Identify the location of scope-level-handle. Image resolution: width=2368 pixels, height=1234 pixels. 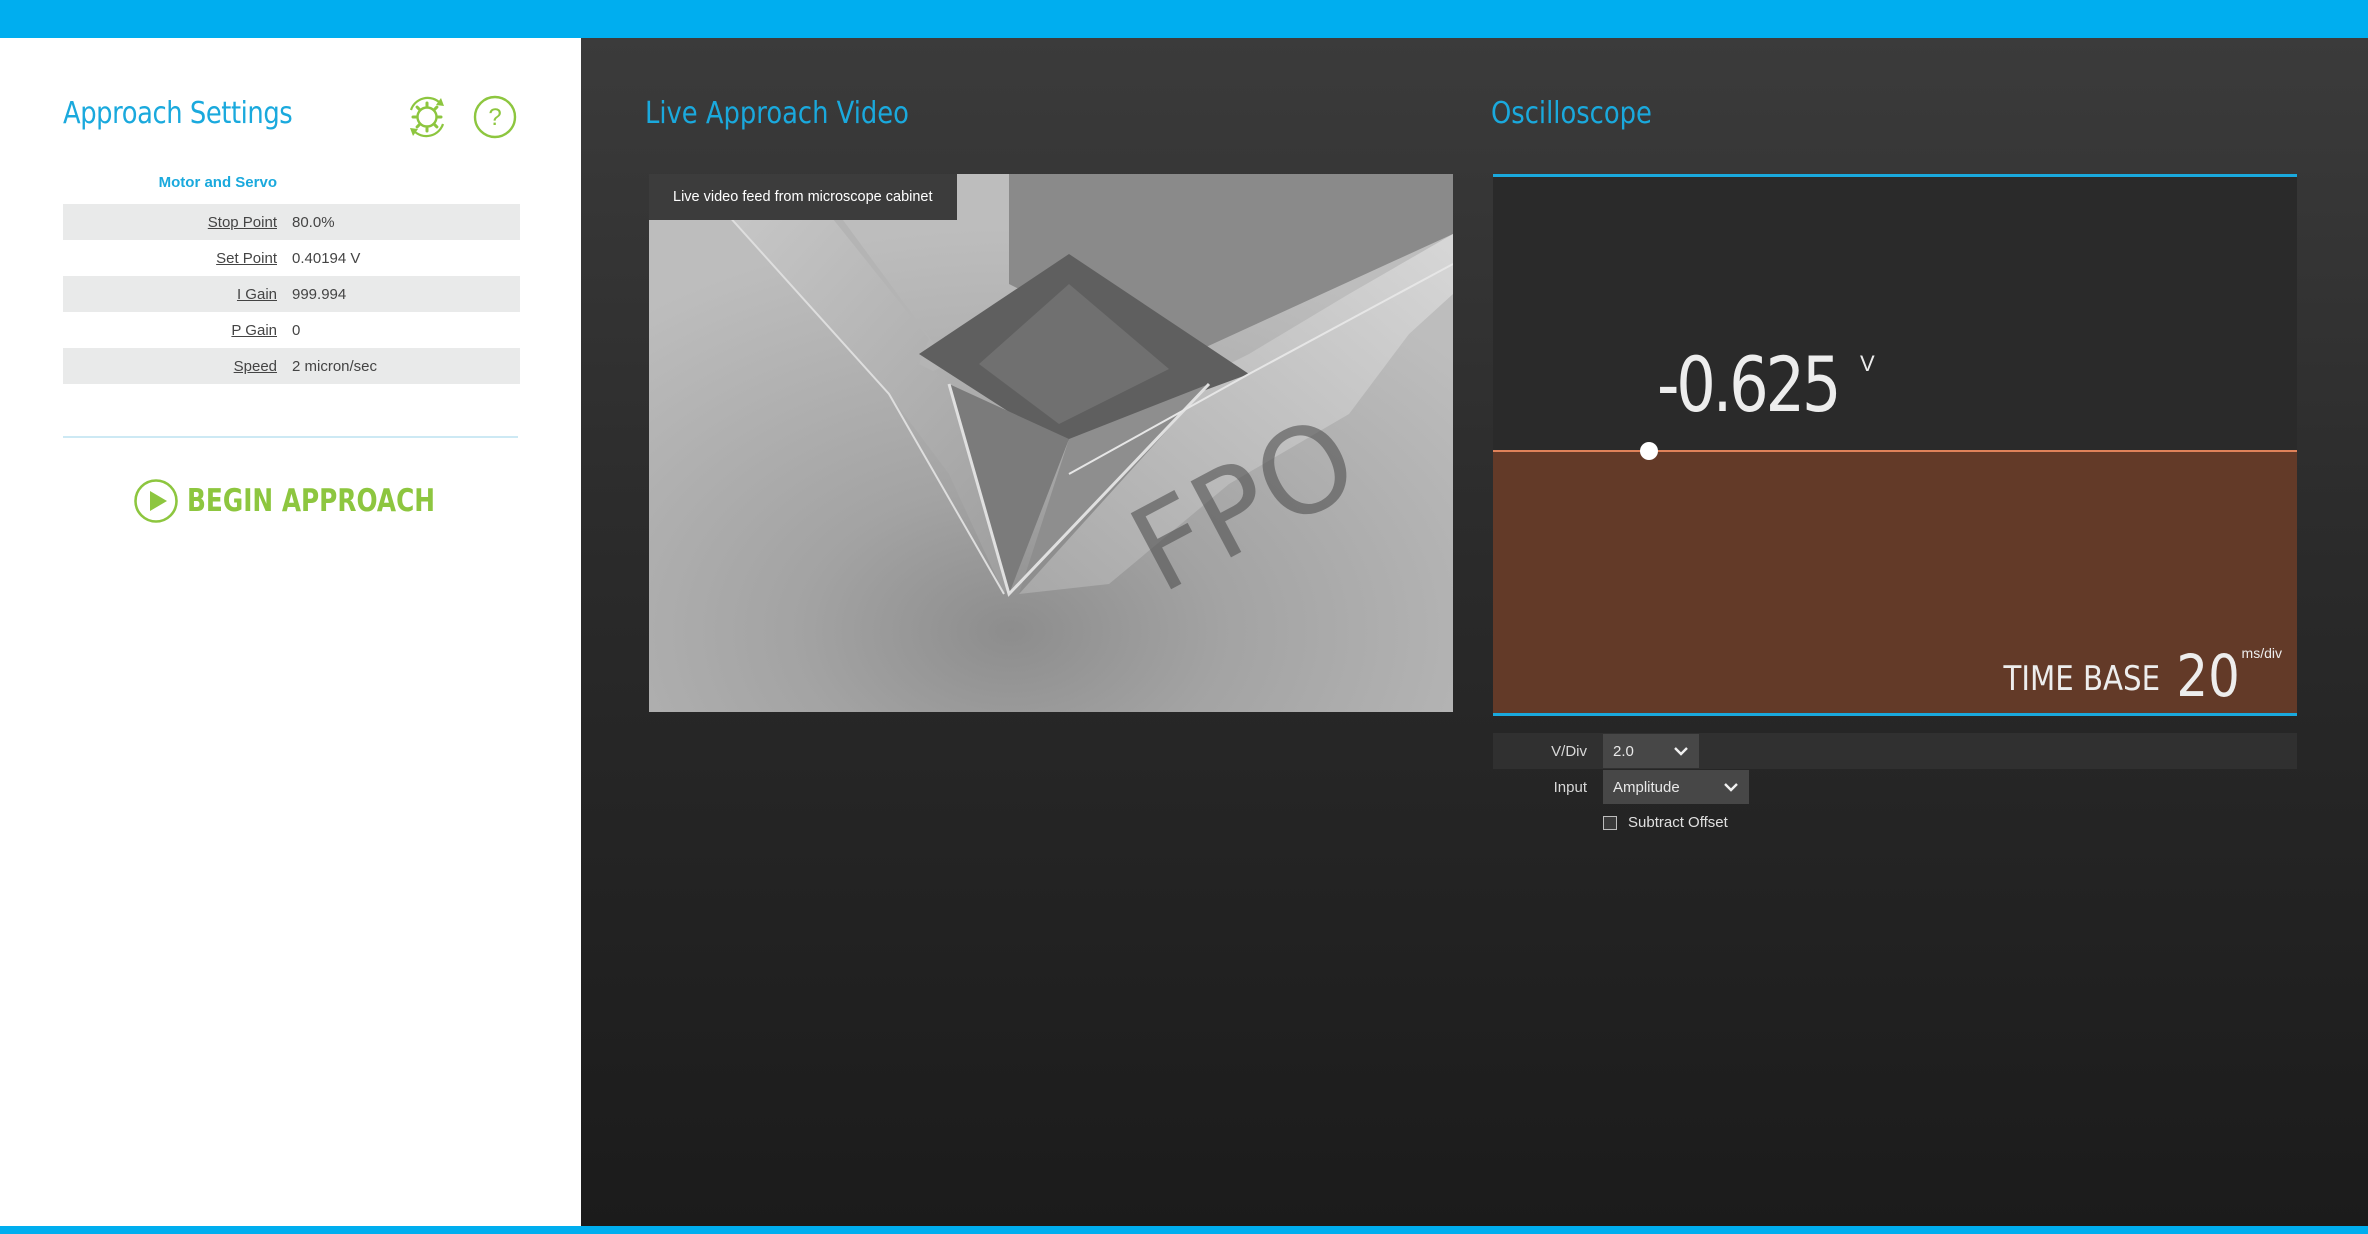
(1649, 451).